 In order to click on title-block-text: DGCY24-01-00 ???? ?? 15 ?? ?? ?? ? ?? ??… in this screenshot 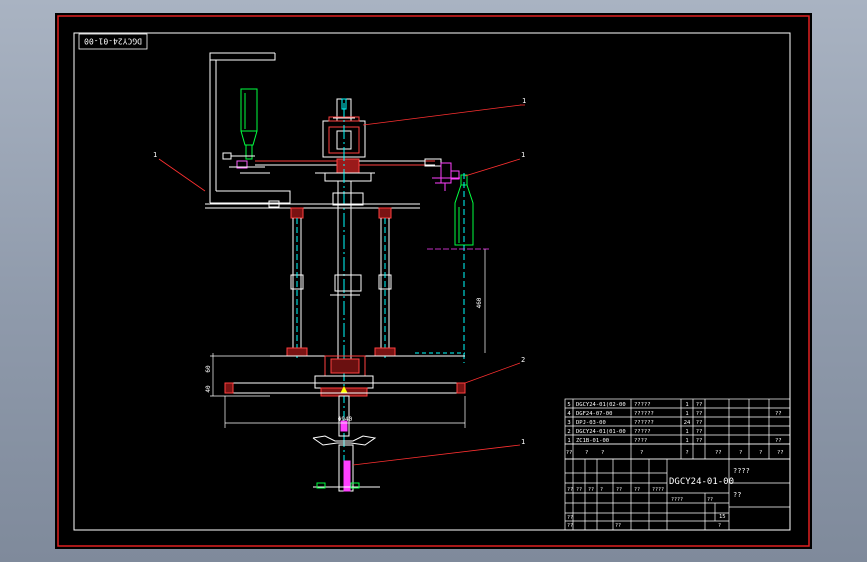, I will do `click(658, 498)`.